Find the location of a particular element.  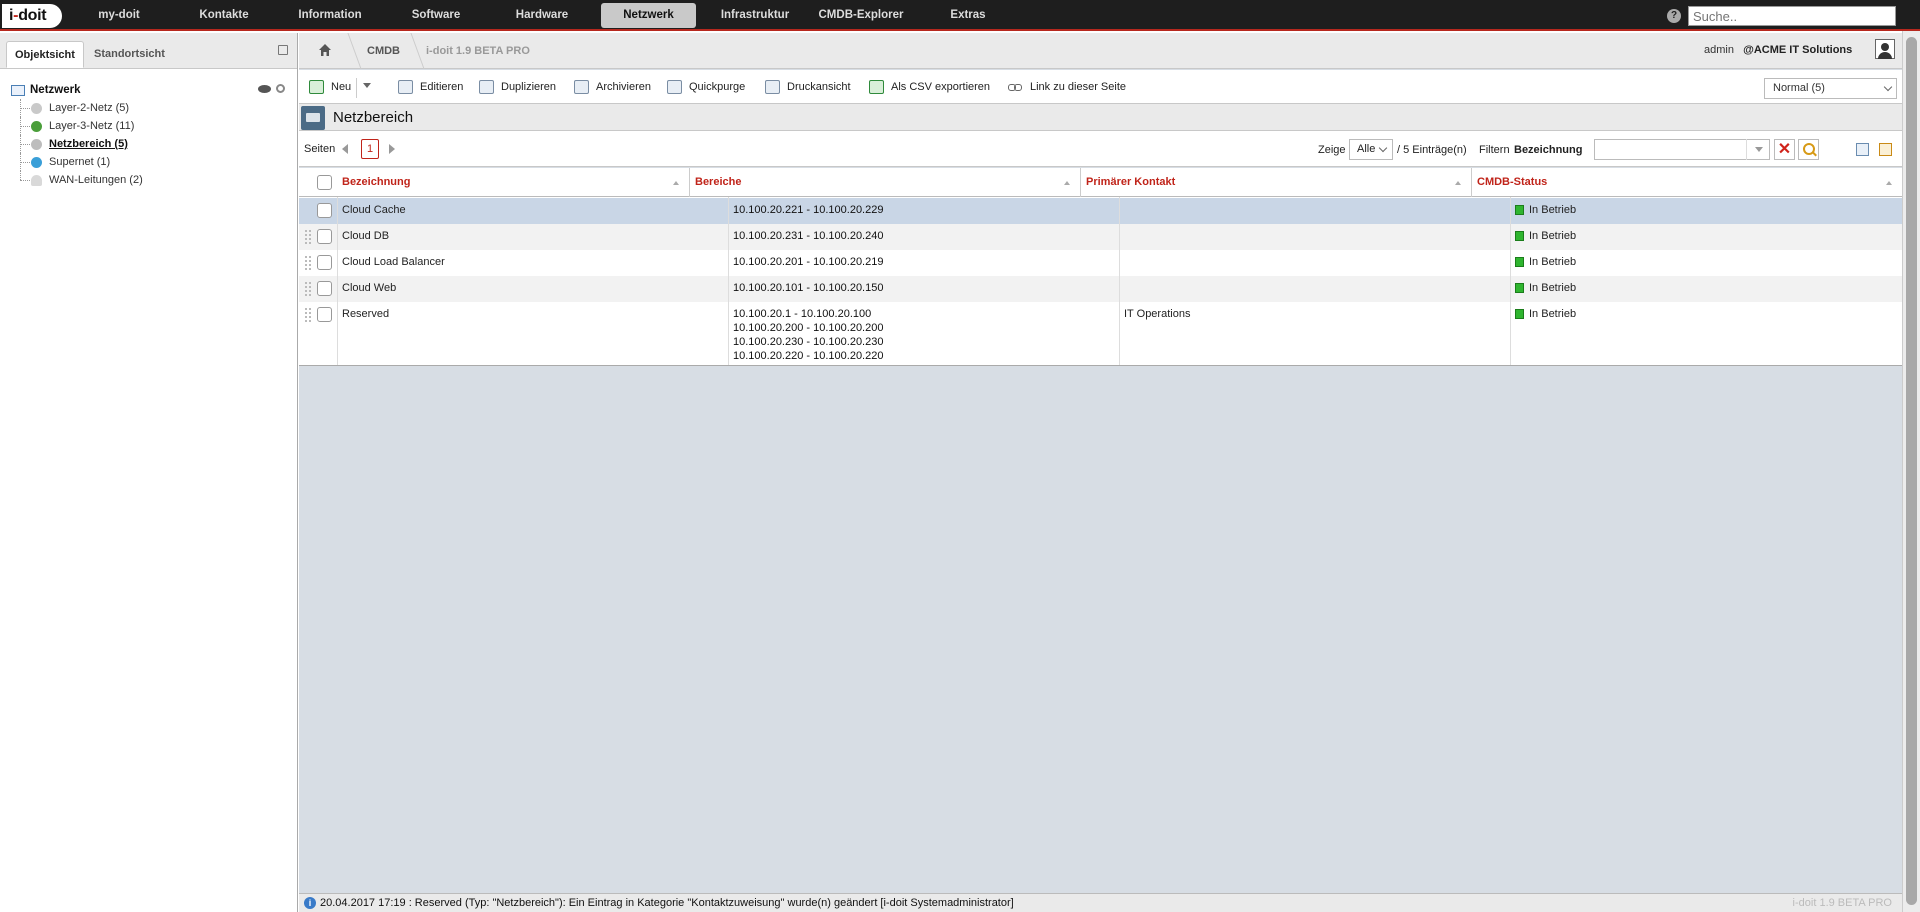

nav-infrastruktur: Infrastruktur is located at coordinates (755, 15).